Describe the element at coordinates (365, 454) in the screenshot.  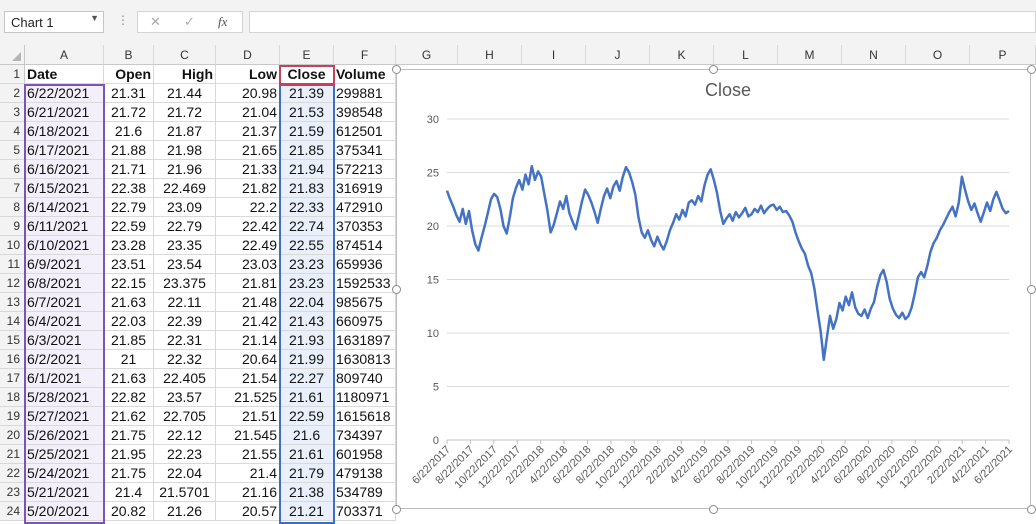
I see `table-cell: 601958` at that location.